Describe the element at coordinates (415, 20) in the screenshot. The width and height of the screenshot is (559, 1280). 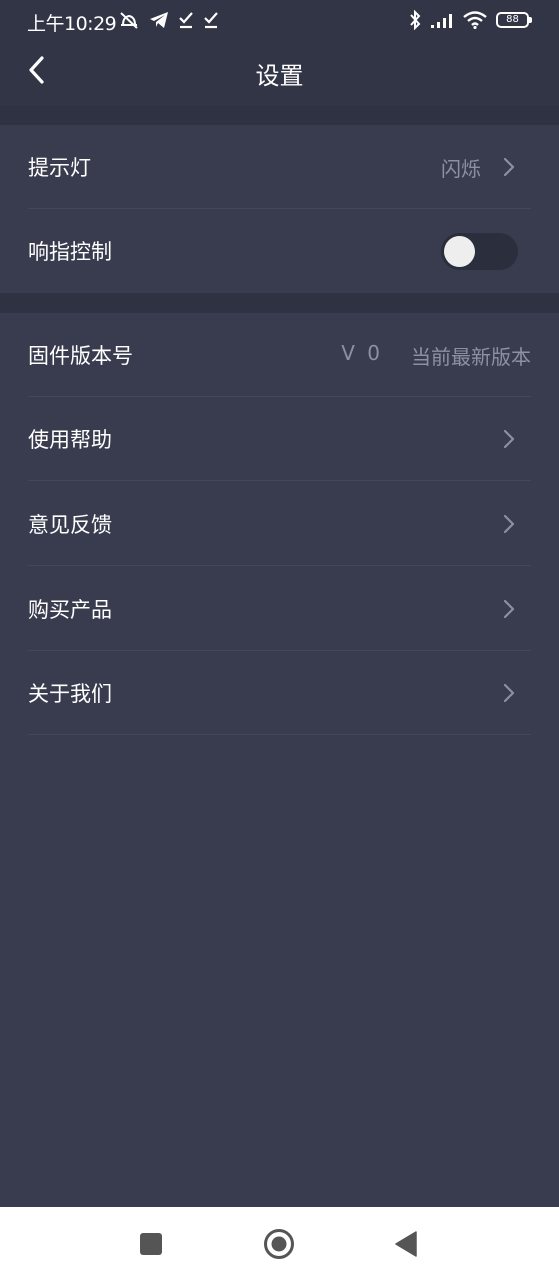
I see `bluetooth-icon` at that location.